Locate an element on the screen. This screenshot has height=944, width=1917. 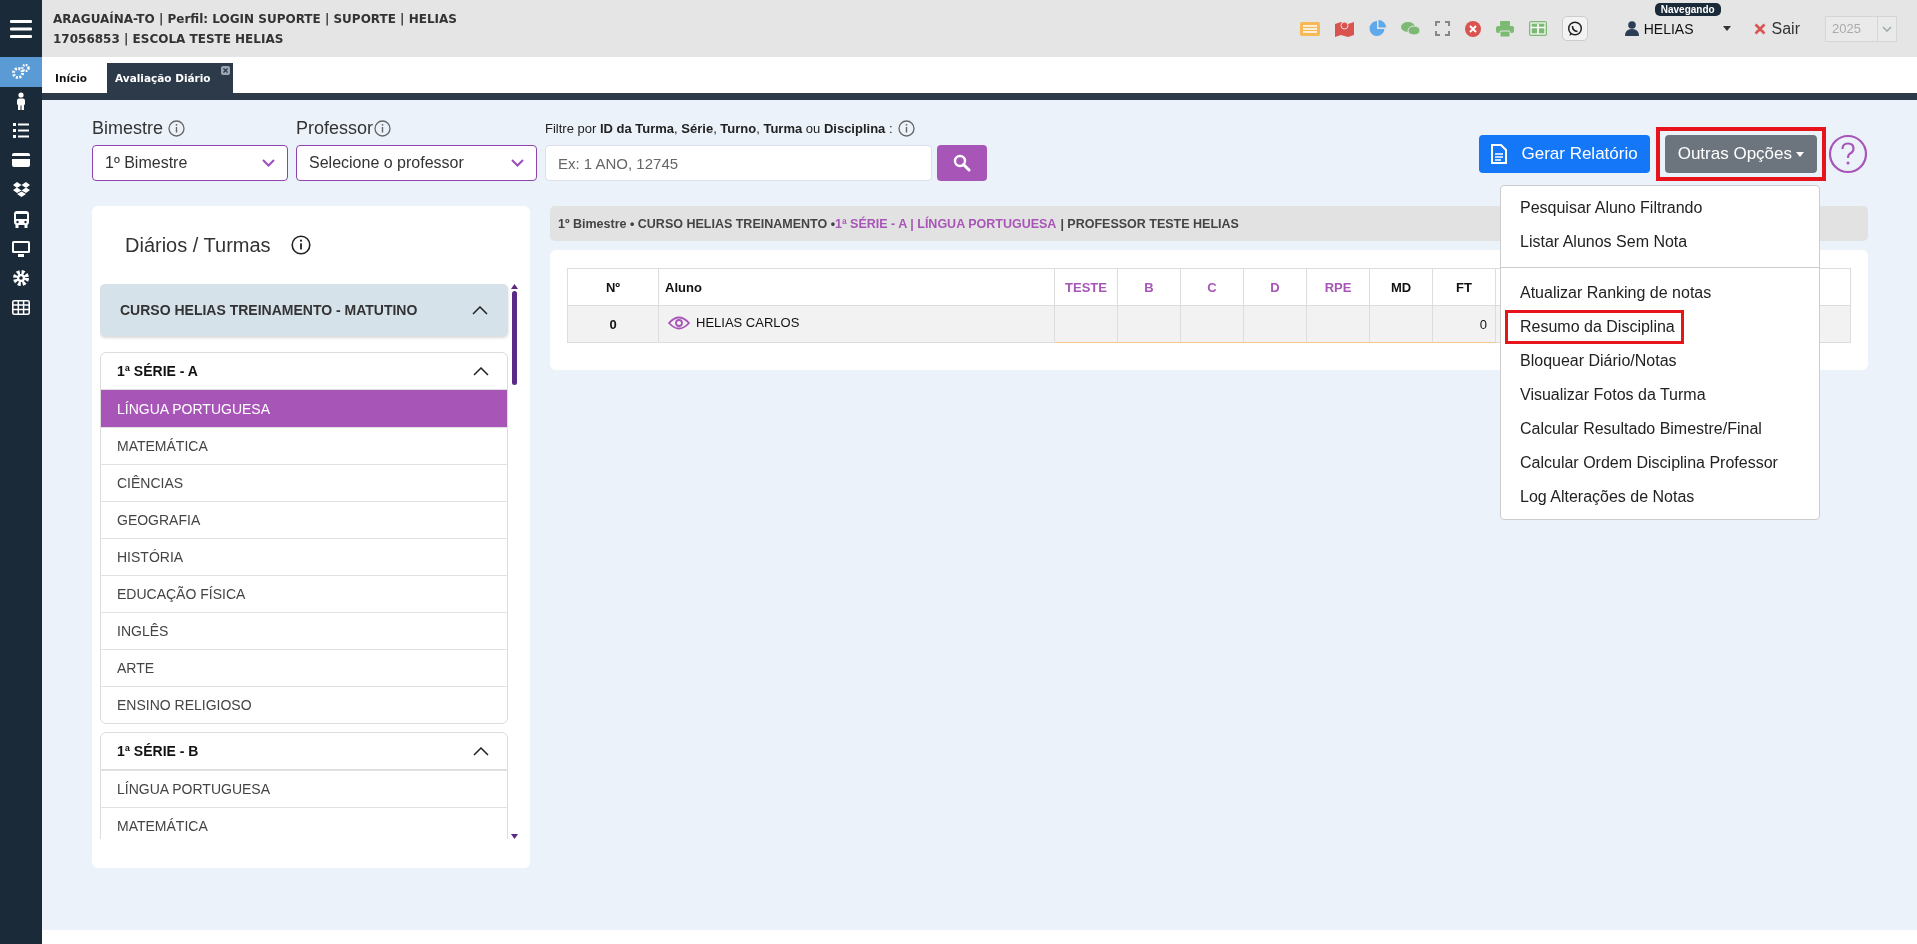
subject-item: CIÊNCIAS is located at coordinates (304, 482).